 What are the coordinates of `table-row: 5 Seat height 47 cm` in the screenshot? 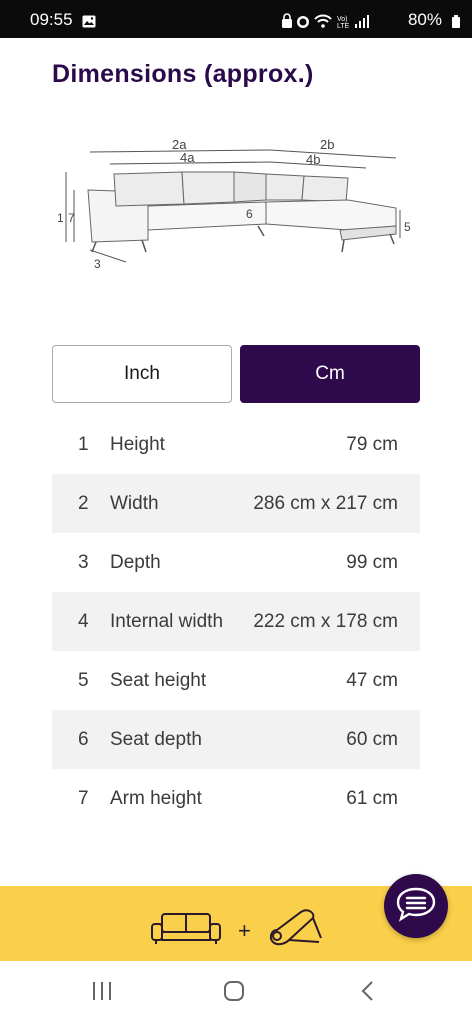 It's located at (236, 680).